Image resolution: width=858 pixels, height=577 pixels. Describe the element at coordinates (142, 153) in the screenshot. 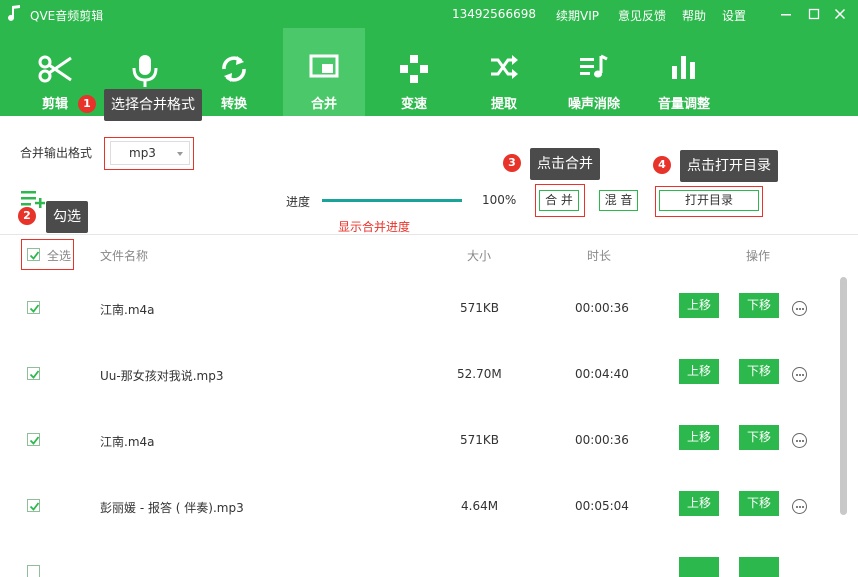

I see `format-select-value: mp3` at that location.